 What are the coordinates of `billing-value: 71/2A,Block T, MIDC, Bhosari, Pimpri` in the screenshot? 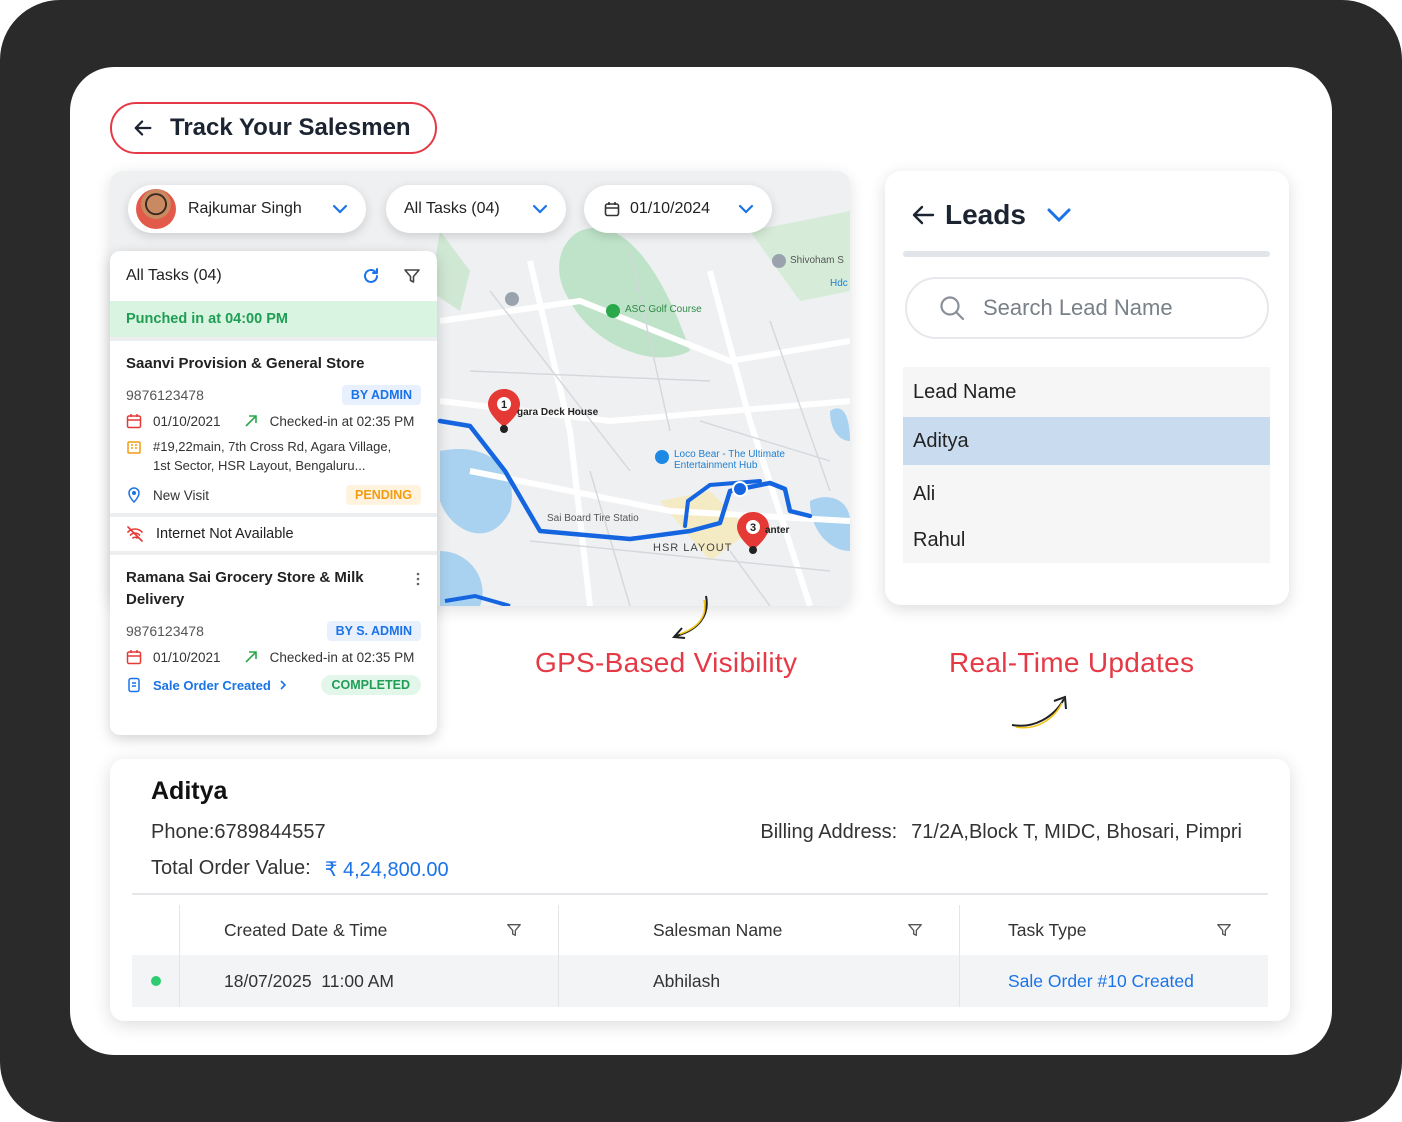 It's located at (1076, 832).